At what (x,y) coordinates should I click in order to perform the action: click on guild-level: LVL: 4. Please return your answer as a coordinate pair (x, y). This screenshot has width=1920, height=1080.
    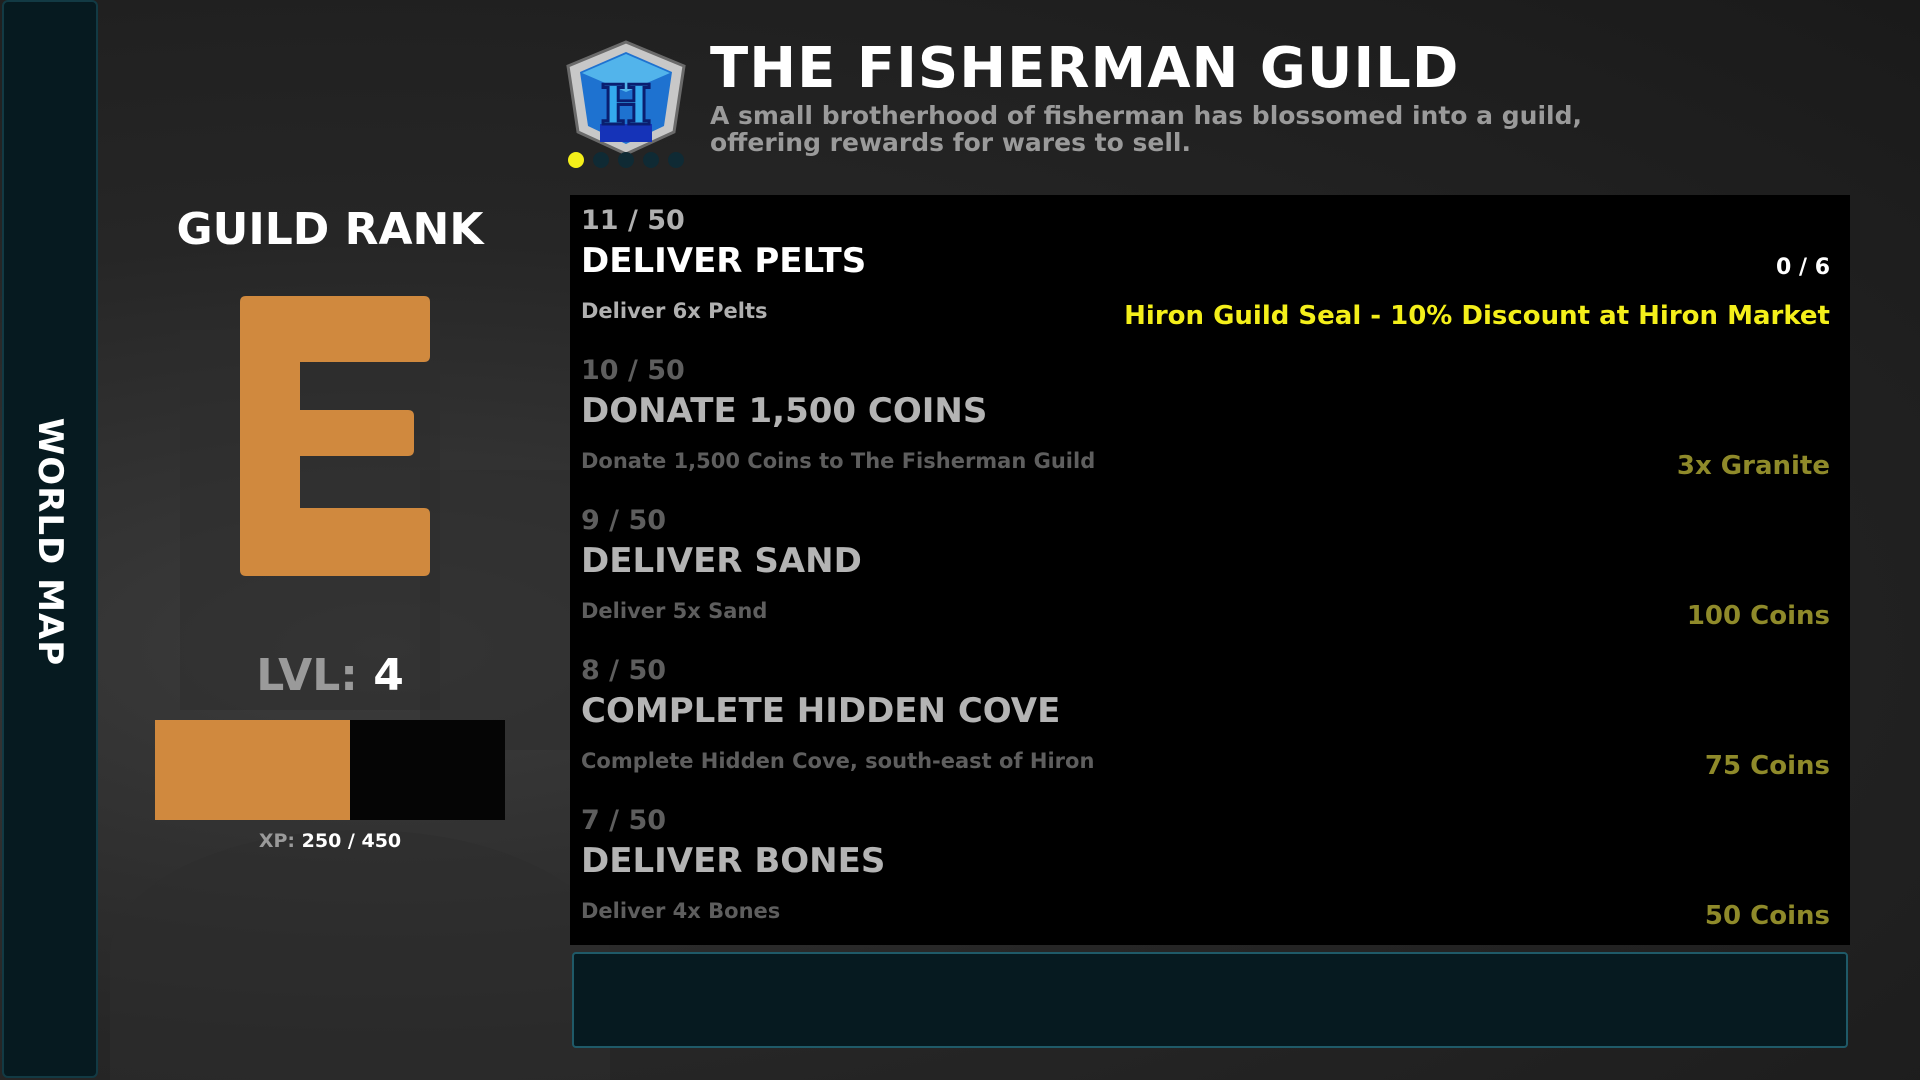
    Looking at the image, I should click on (330, 675).